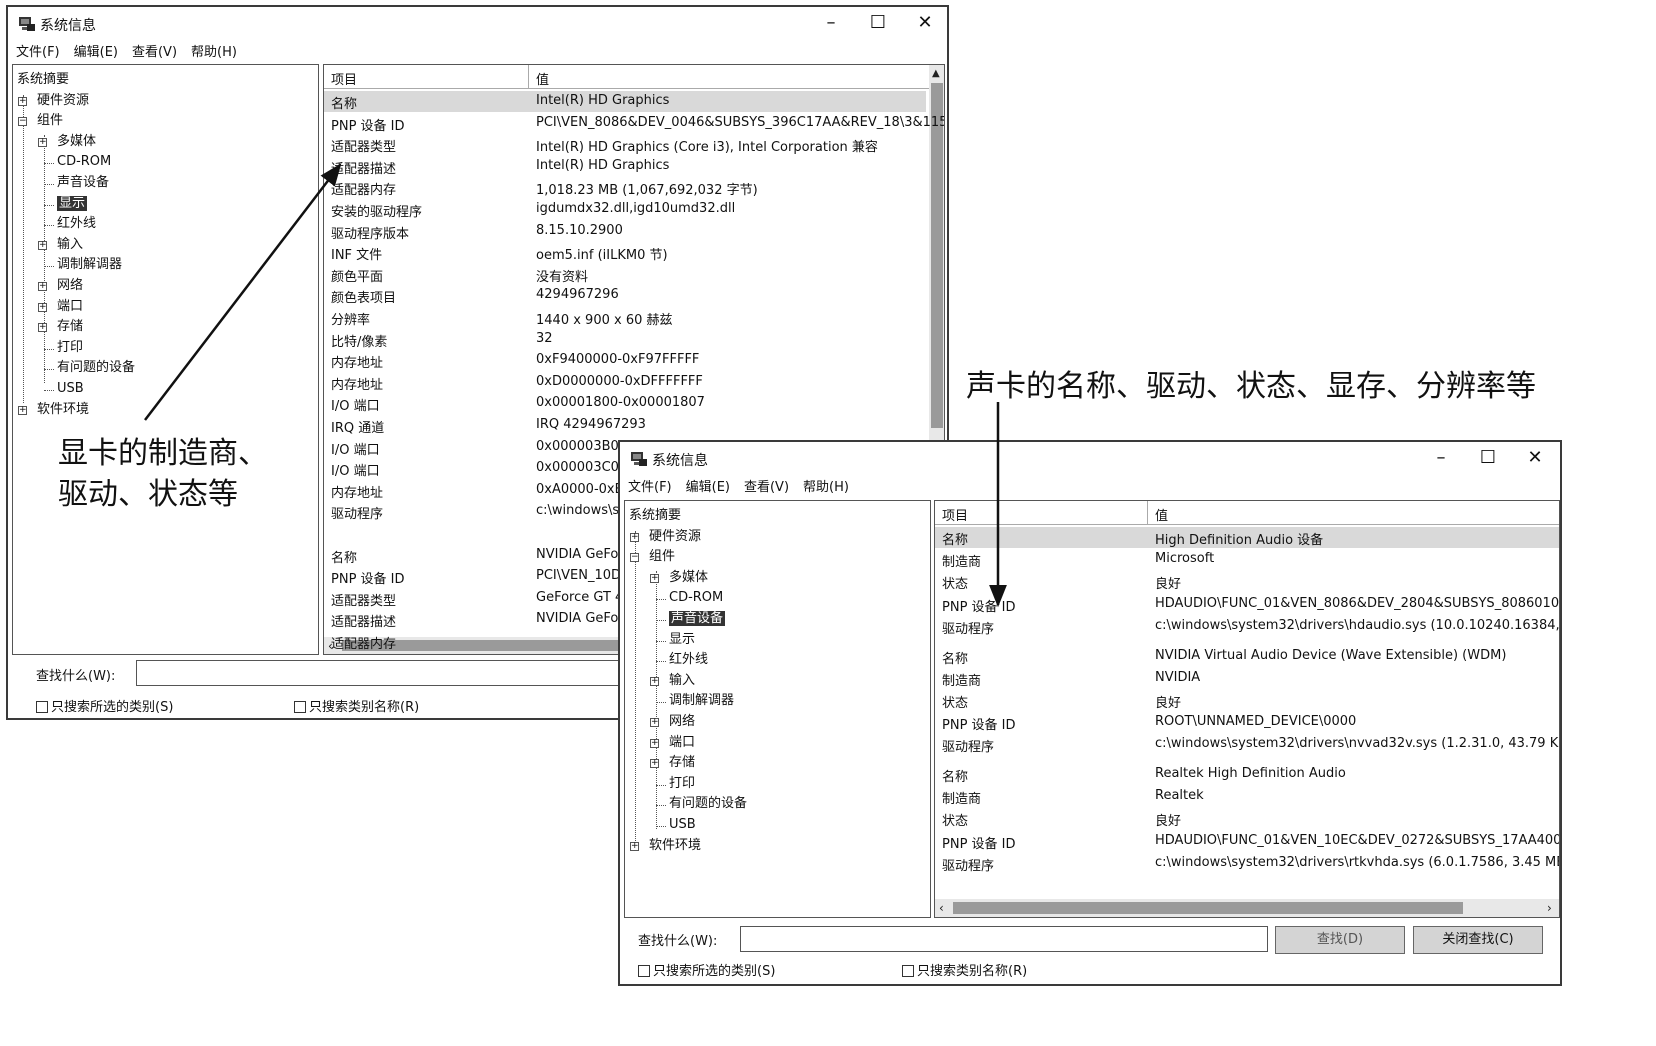 Image resolution: width=1656 pixels, height=1046 pixels. What do you see at coordinates (625, 101) in the screenshot?
I see `table-row: 名称 Intel(R) HD Graphics` at bounding box center [625, 101].